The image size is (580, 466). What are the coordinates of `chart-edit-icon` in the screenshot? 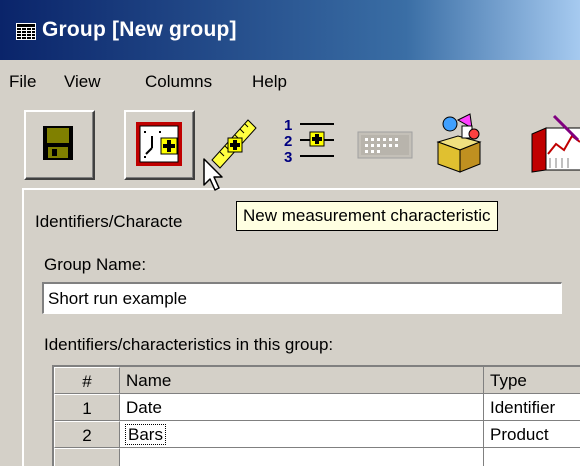 It's located at (555, 143).